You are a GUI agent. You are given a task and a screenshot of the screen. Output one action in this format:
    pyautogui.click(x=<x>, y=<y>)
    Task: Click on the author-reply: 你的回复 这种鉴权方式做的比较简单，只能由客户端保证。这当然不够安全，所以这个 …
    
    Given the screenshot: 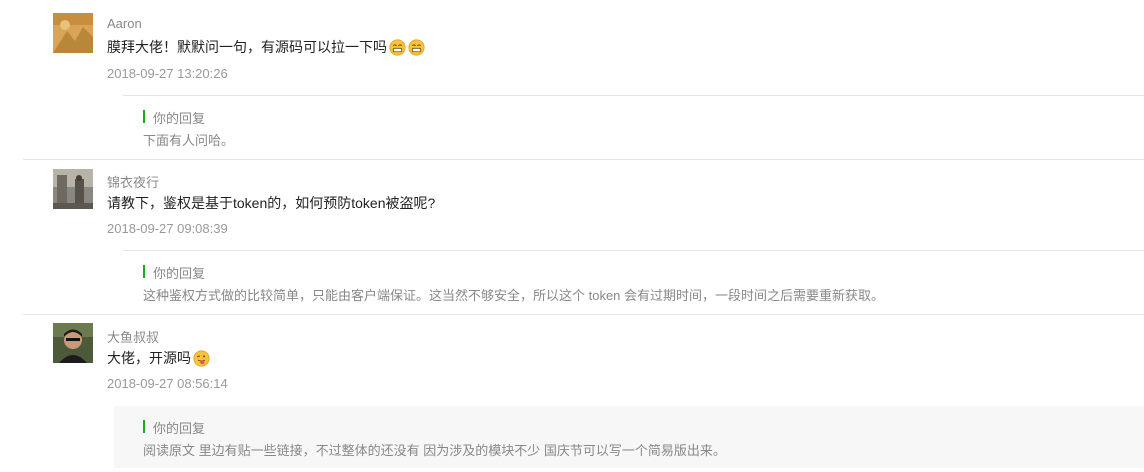 What is the action you would take?
    pyautogui.click(x=629, y=282)
    